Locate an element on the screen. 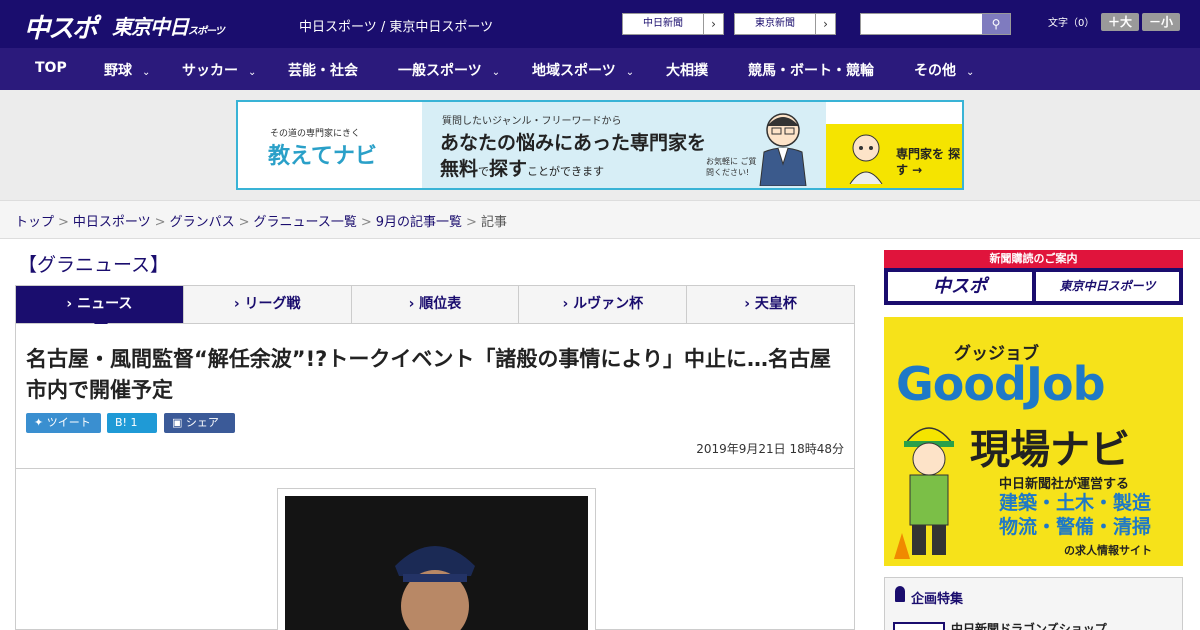 The image size is (1200, 630). search-icon: ⚲ is located at coordinates (996, 24).